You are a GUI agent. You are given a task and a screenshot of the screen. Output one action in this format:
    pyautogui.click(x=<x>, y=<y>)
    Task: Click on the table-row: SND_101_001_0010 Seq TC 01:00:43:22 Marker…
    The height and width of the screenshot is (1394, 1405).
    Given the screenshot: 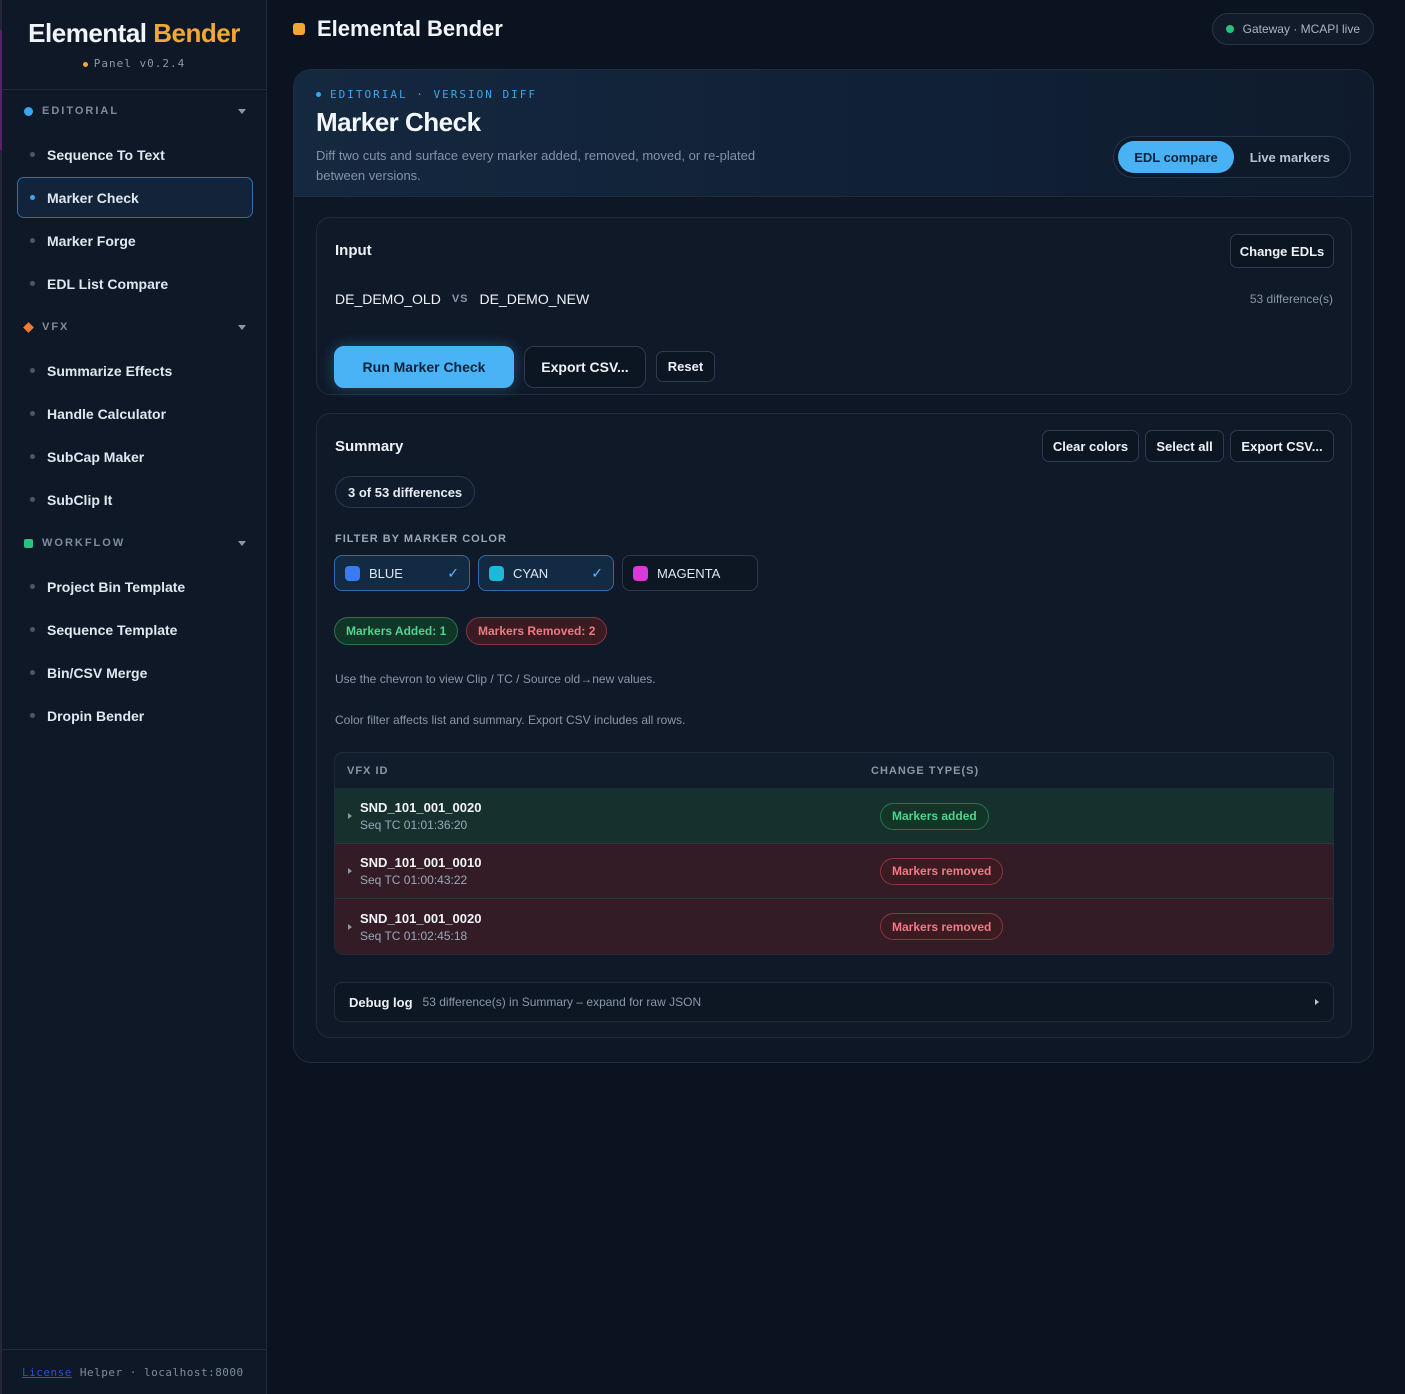 What is the action you would take?
    pyautogui.click(x=834, y=871)
    